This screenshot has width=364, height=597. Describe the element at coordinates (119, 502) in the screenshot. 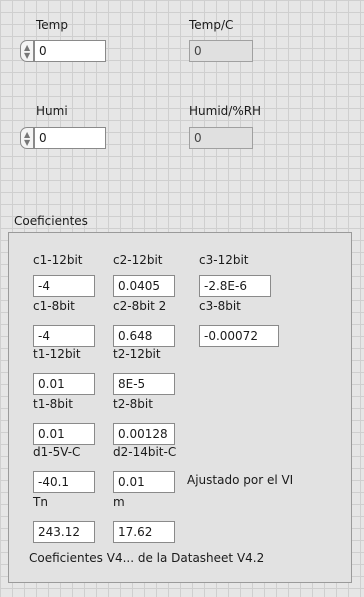

I see `m-label: m` at that location.